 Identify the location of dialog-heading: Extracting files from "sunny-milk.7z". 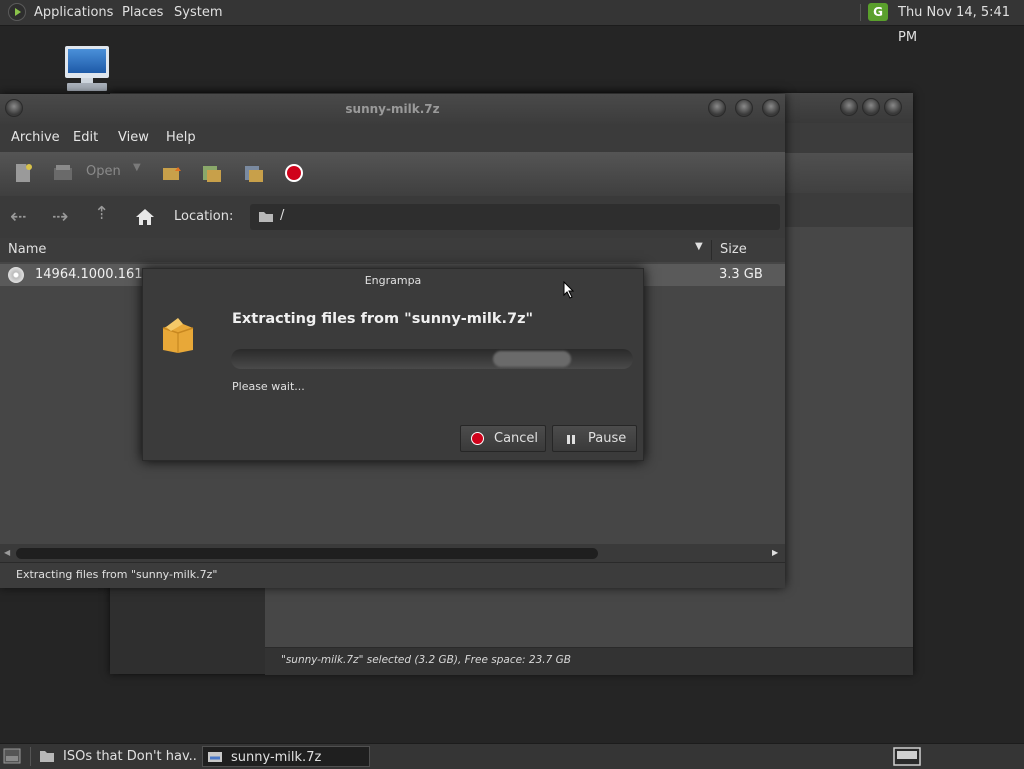
(383, 319).